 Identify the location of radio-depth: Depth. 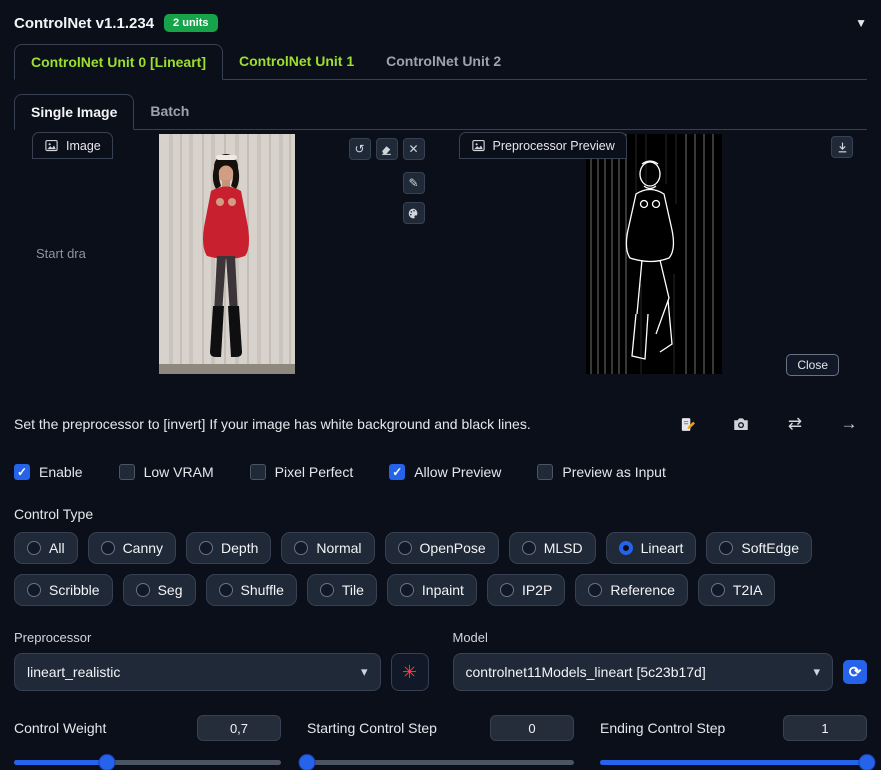
(229, 548).